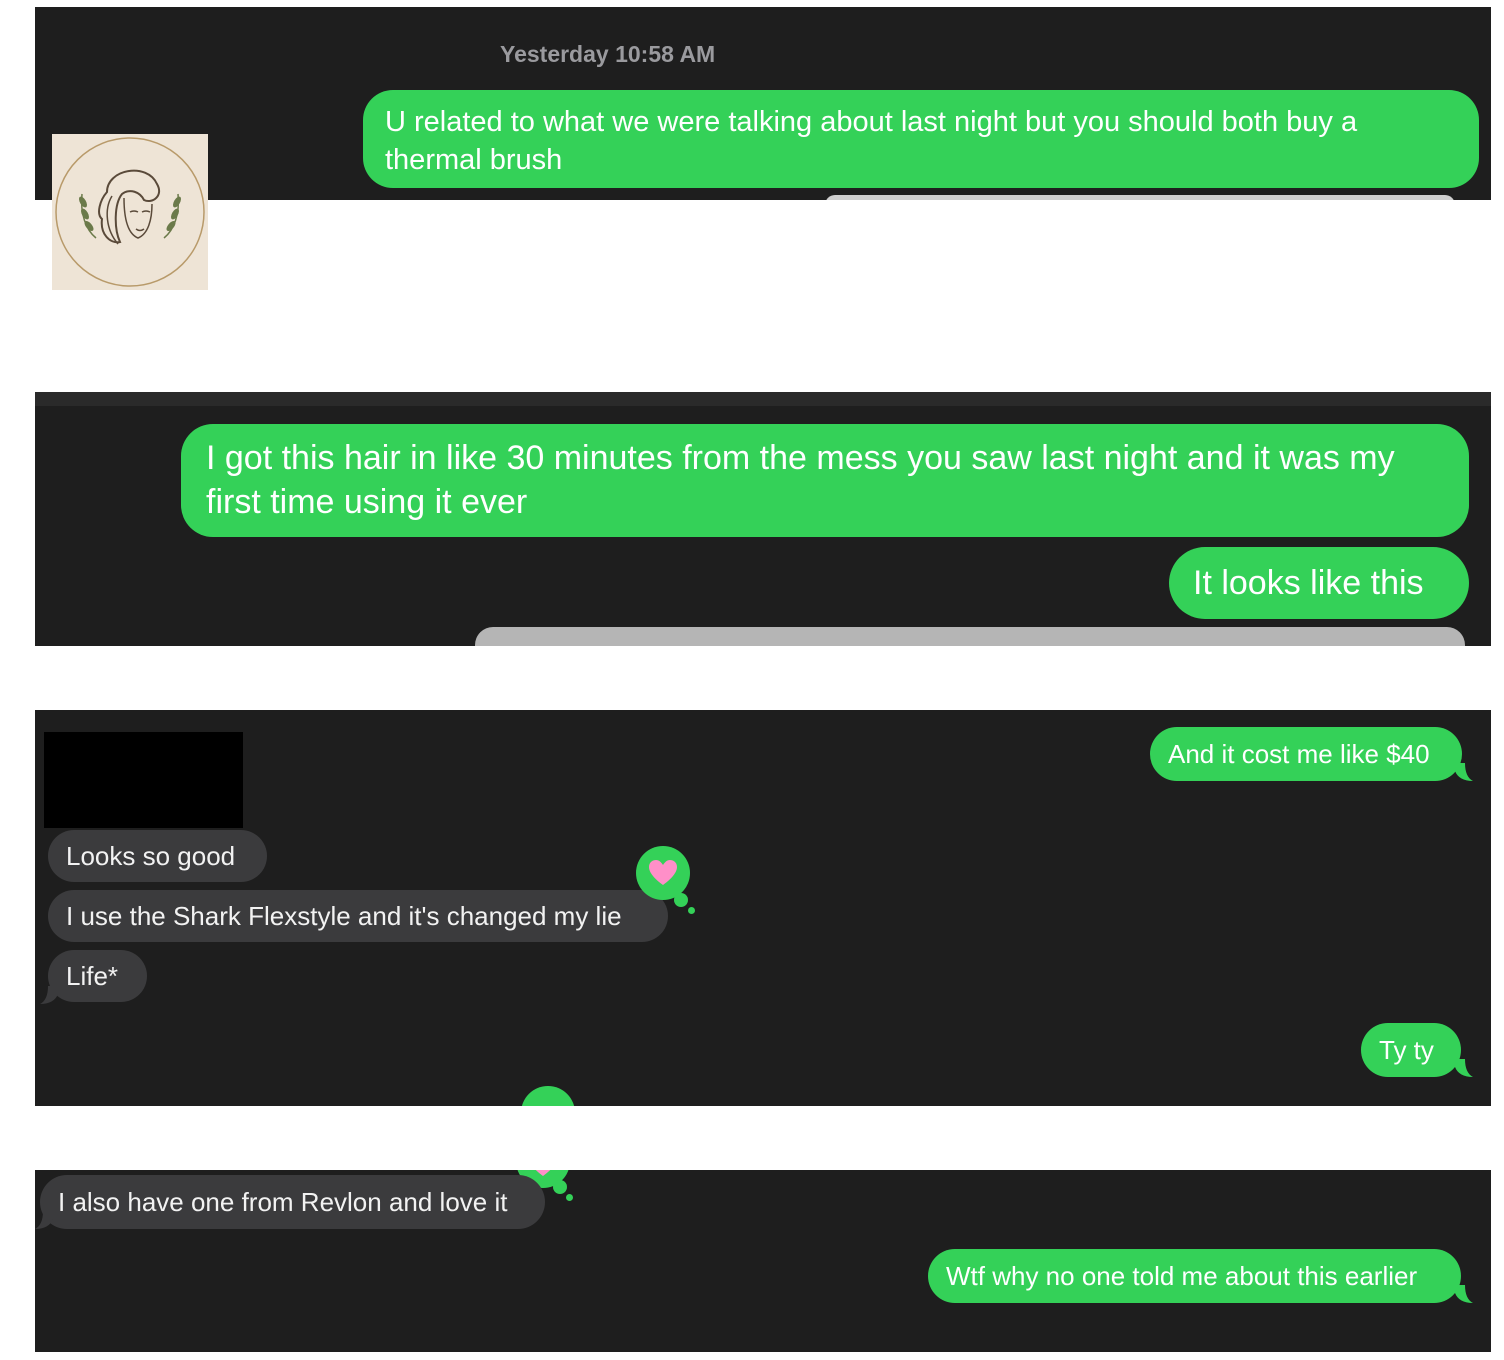  I want to click on sent-message: It looks like this, so click(1319, 583).